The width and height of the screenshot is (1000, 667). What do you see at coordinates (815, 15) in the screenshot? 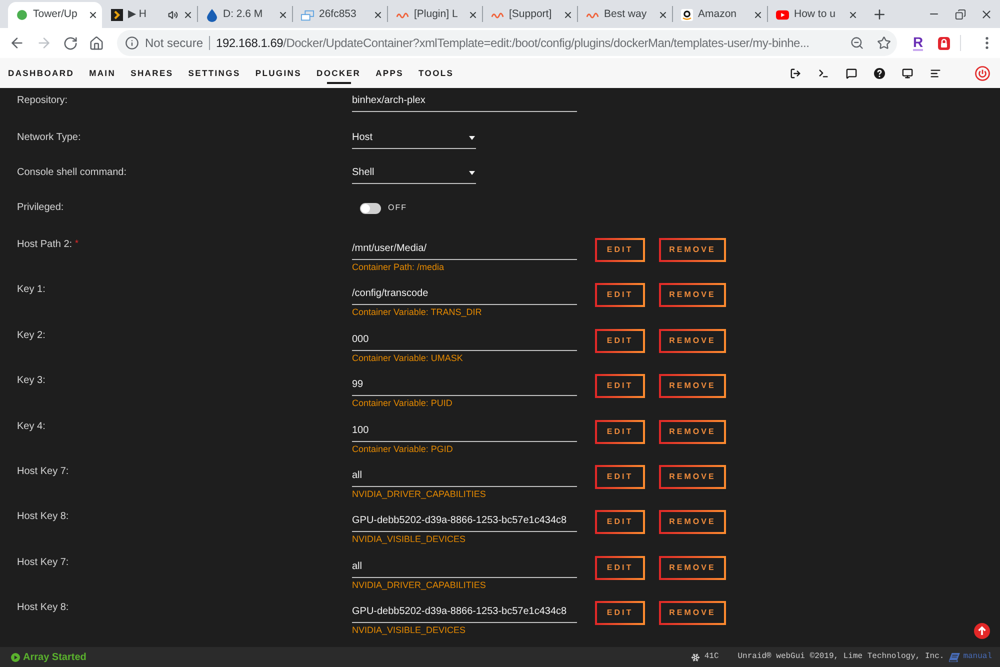
I see `browser-tab: How to u` at bounding box center [815, 15].